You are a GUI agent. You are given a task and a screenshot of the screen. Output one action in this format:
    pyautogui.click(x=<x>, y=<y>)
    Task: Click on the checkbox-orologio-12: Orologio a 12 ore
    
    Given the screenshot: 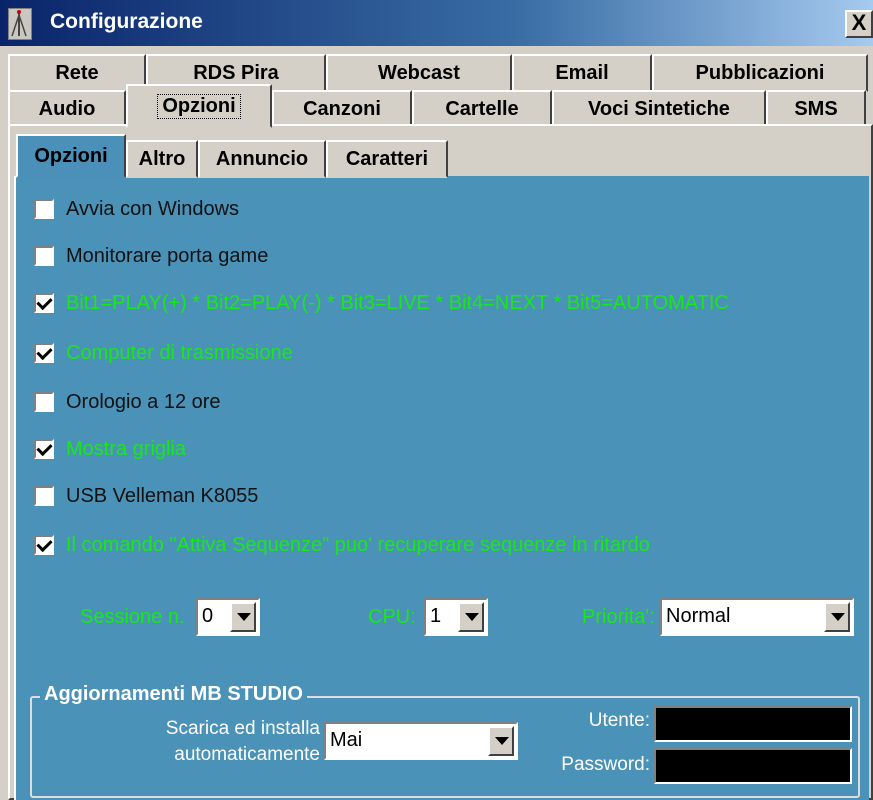 What is the action you would take?
    pyautogui.click(x=127, y=402)
    